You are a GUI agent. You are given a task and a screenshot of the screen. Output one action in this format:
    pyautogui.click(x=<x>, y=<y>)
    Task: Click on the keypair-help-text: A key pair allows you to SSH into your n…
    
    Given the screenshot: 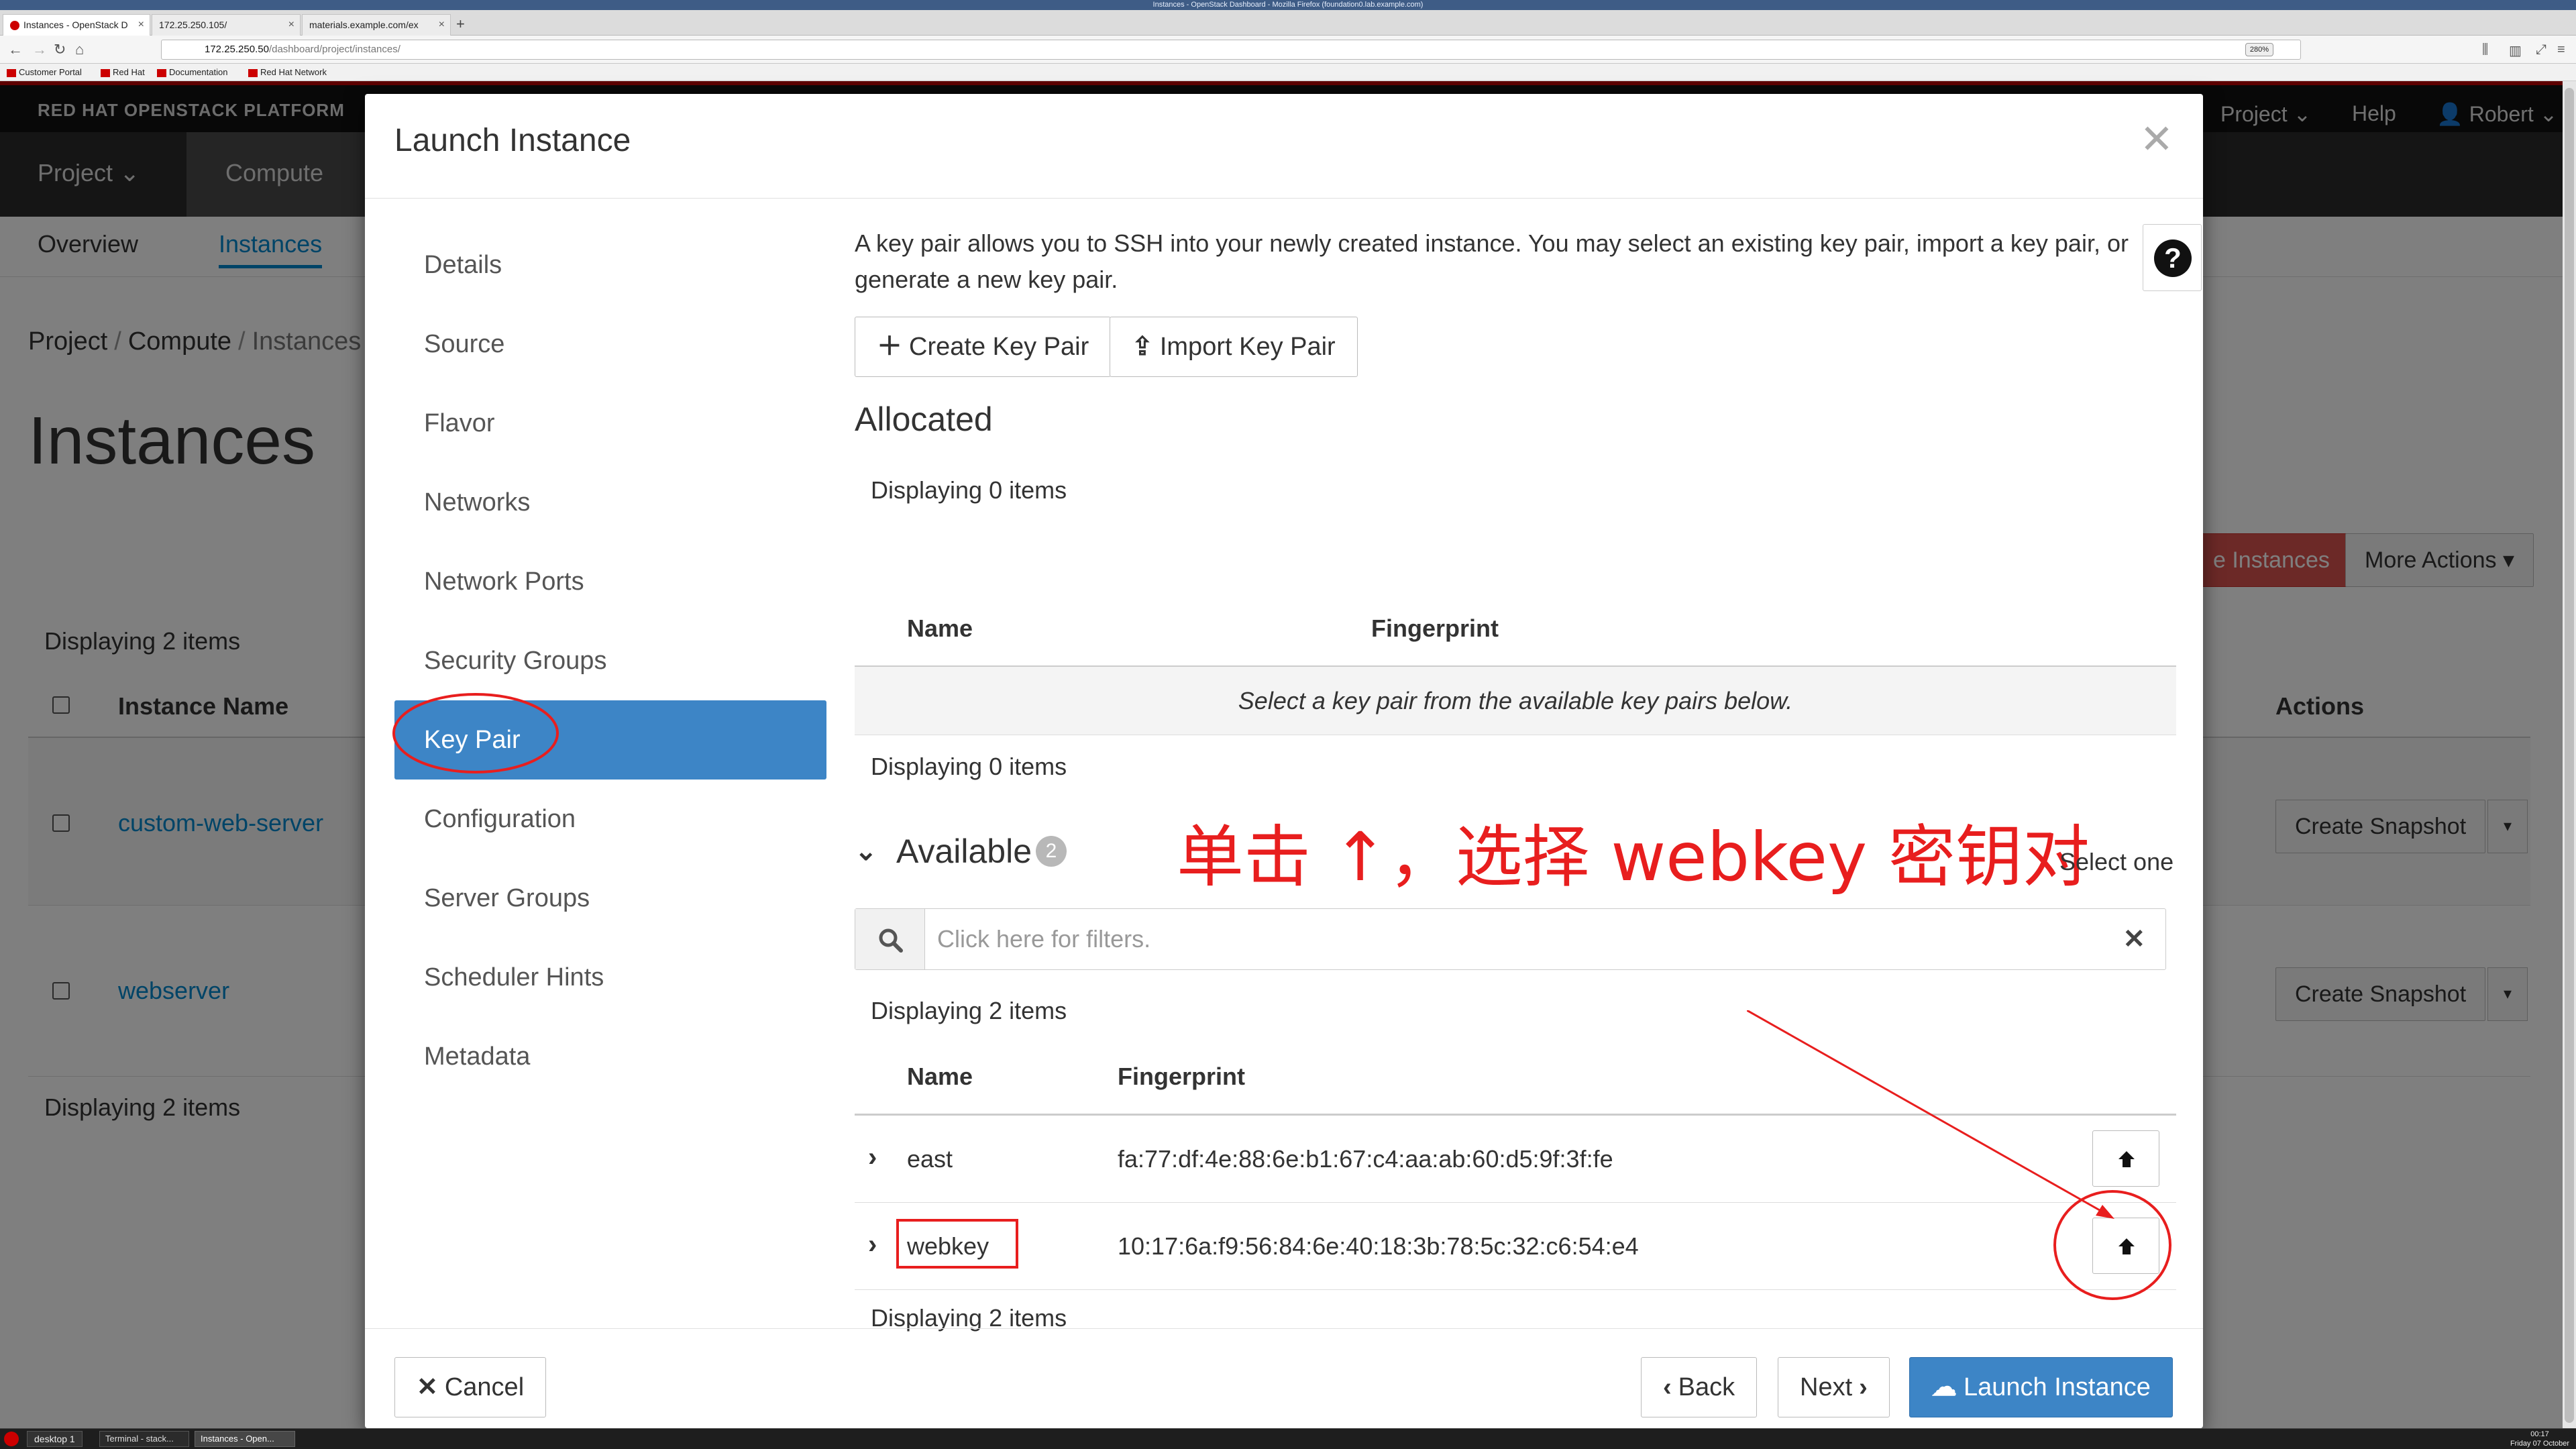 What is the action you would take?
    pyautogui.click(x=1492, y=261)
    